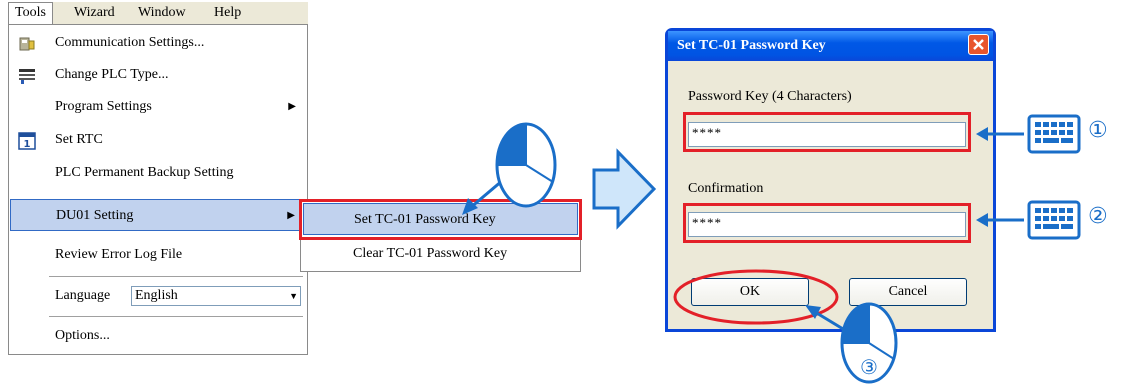 The height and width of the screenshot is (385, 1126). Describe the element at coordinates (30, 13) in the screenshot. I see `menu-tools: Tools` at that location.